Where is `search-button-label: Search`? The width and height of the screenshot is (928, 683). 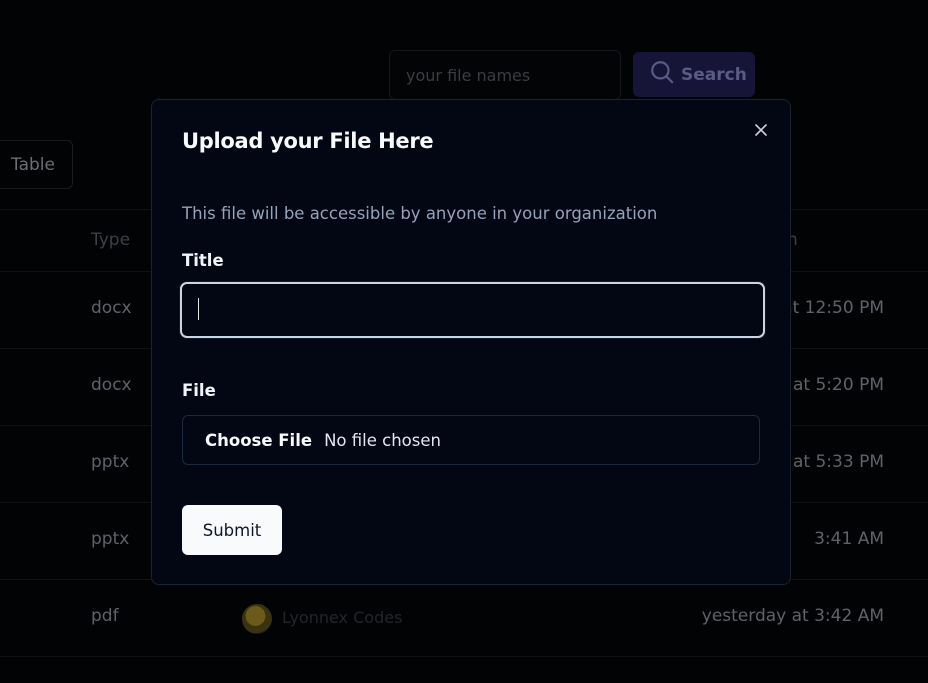 search-button-label: Search is located at coordinates (714, 74).